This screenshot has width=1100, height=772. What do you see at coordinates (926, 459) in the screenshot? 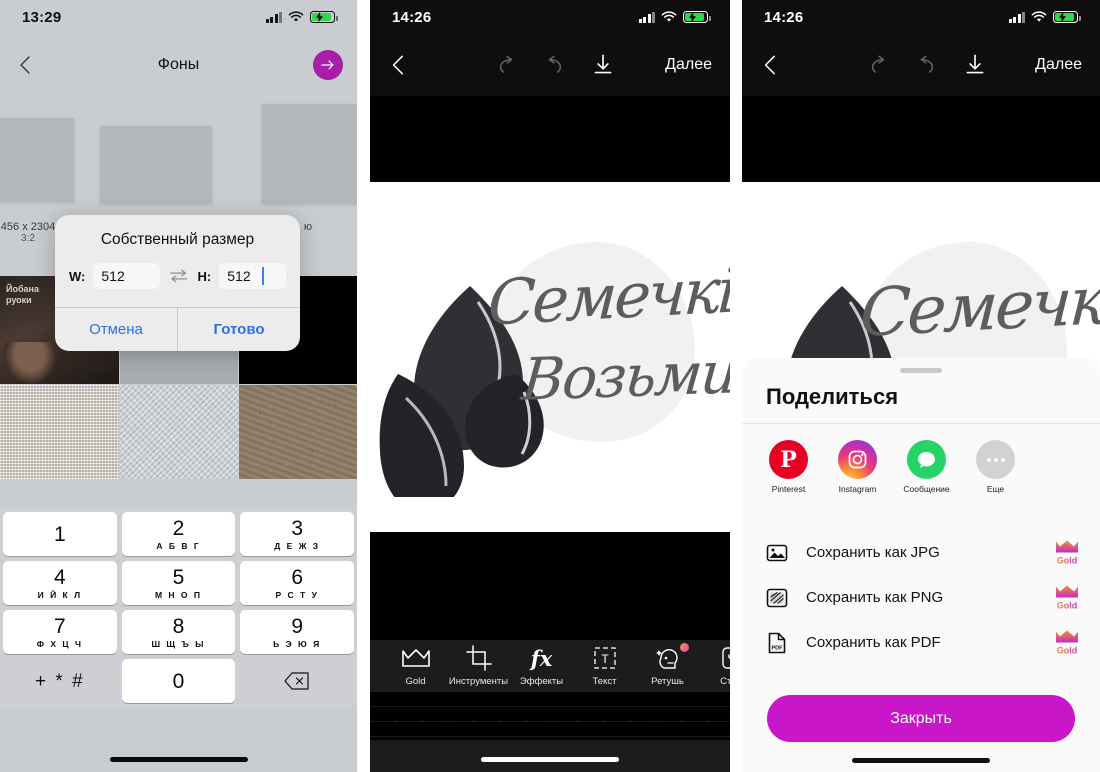
I see `messages-icon` at bounding box center [926, 459].